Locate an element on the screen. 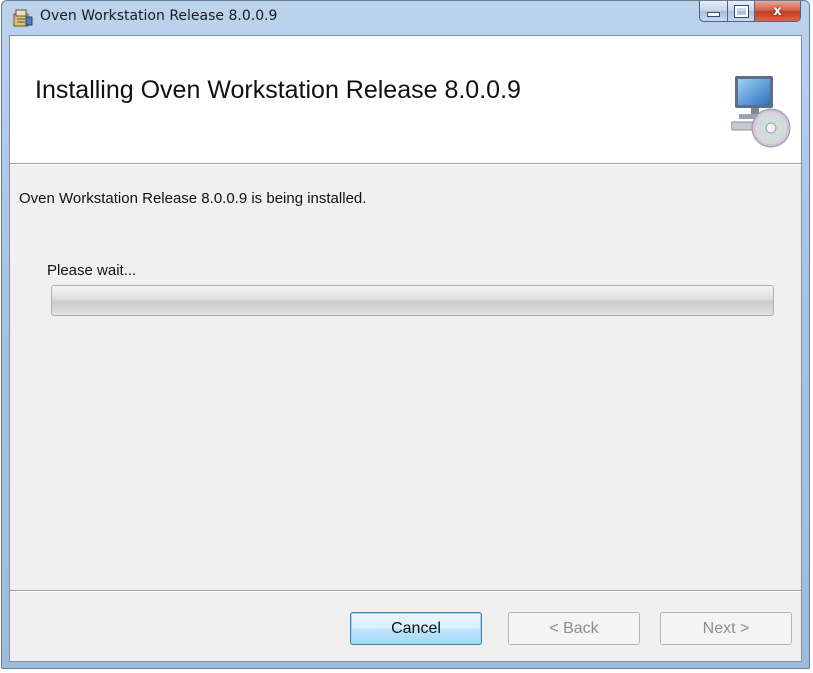  close-button: x is located at coordinates (778, 11).